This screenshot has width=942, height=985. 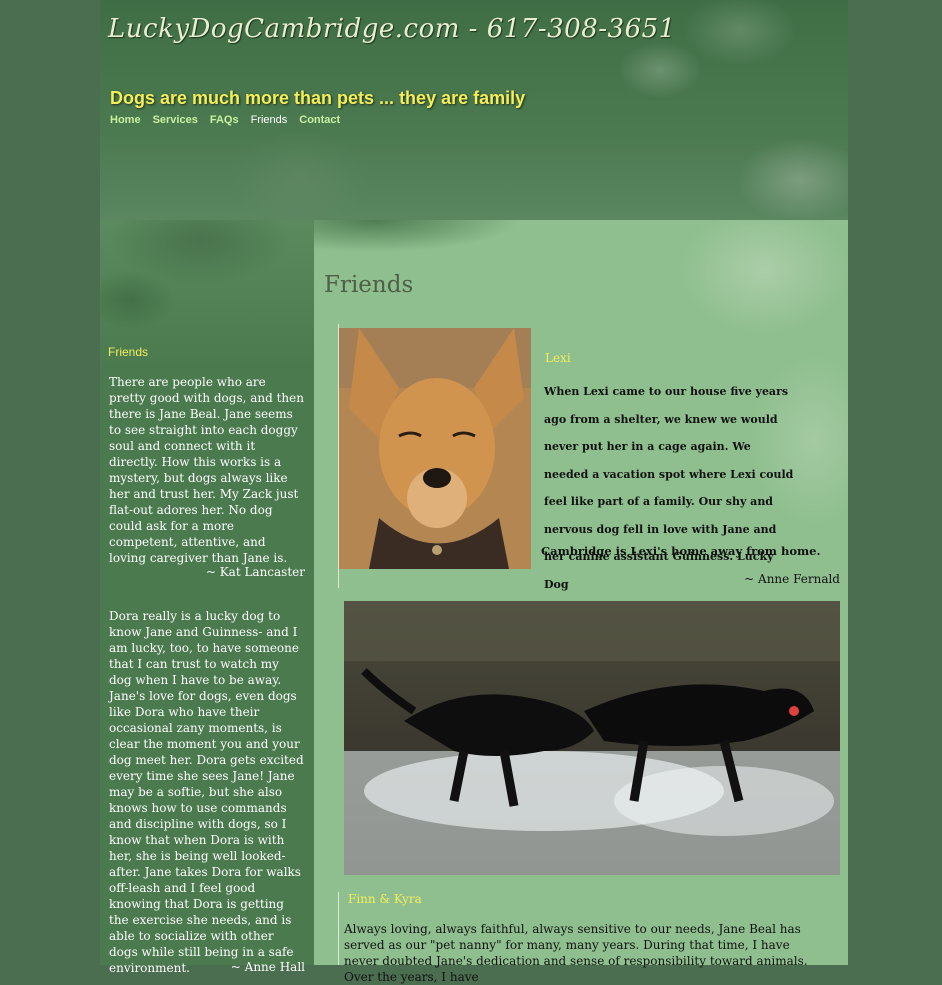 I want to click on dog-name-finn-kyra: Finn & Kyra, so click(x=385, y=899).